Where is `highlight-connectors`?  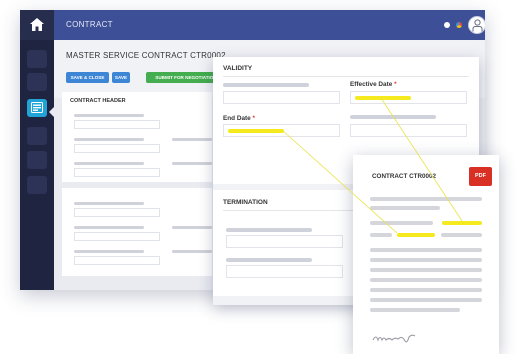
highlight-connectors is located at coordinates (372, 165).